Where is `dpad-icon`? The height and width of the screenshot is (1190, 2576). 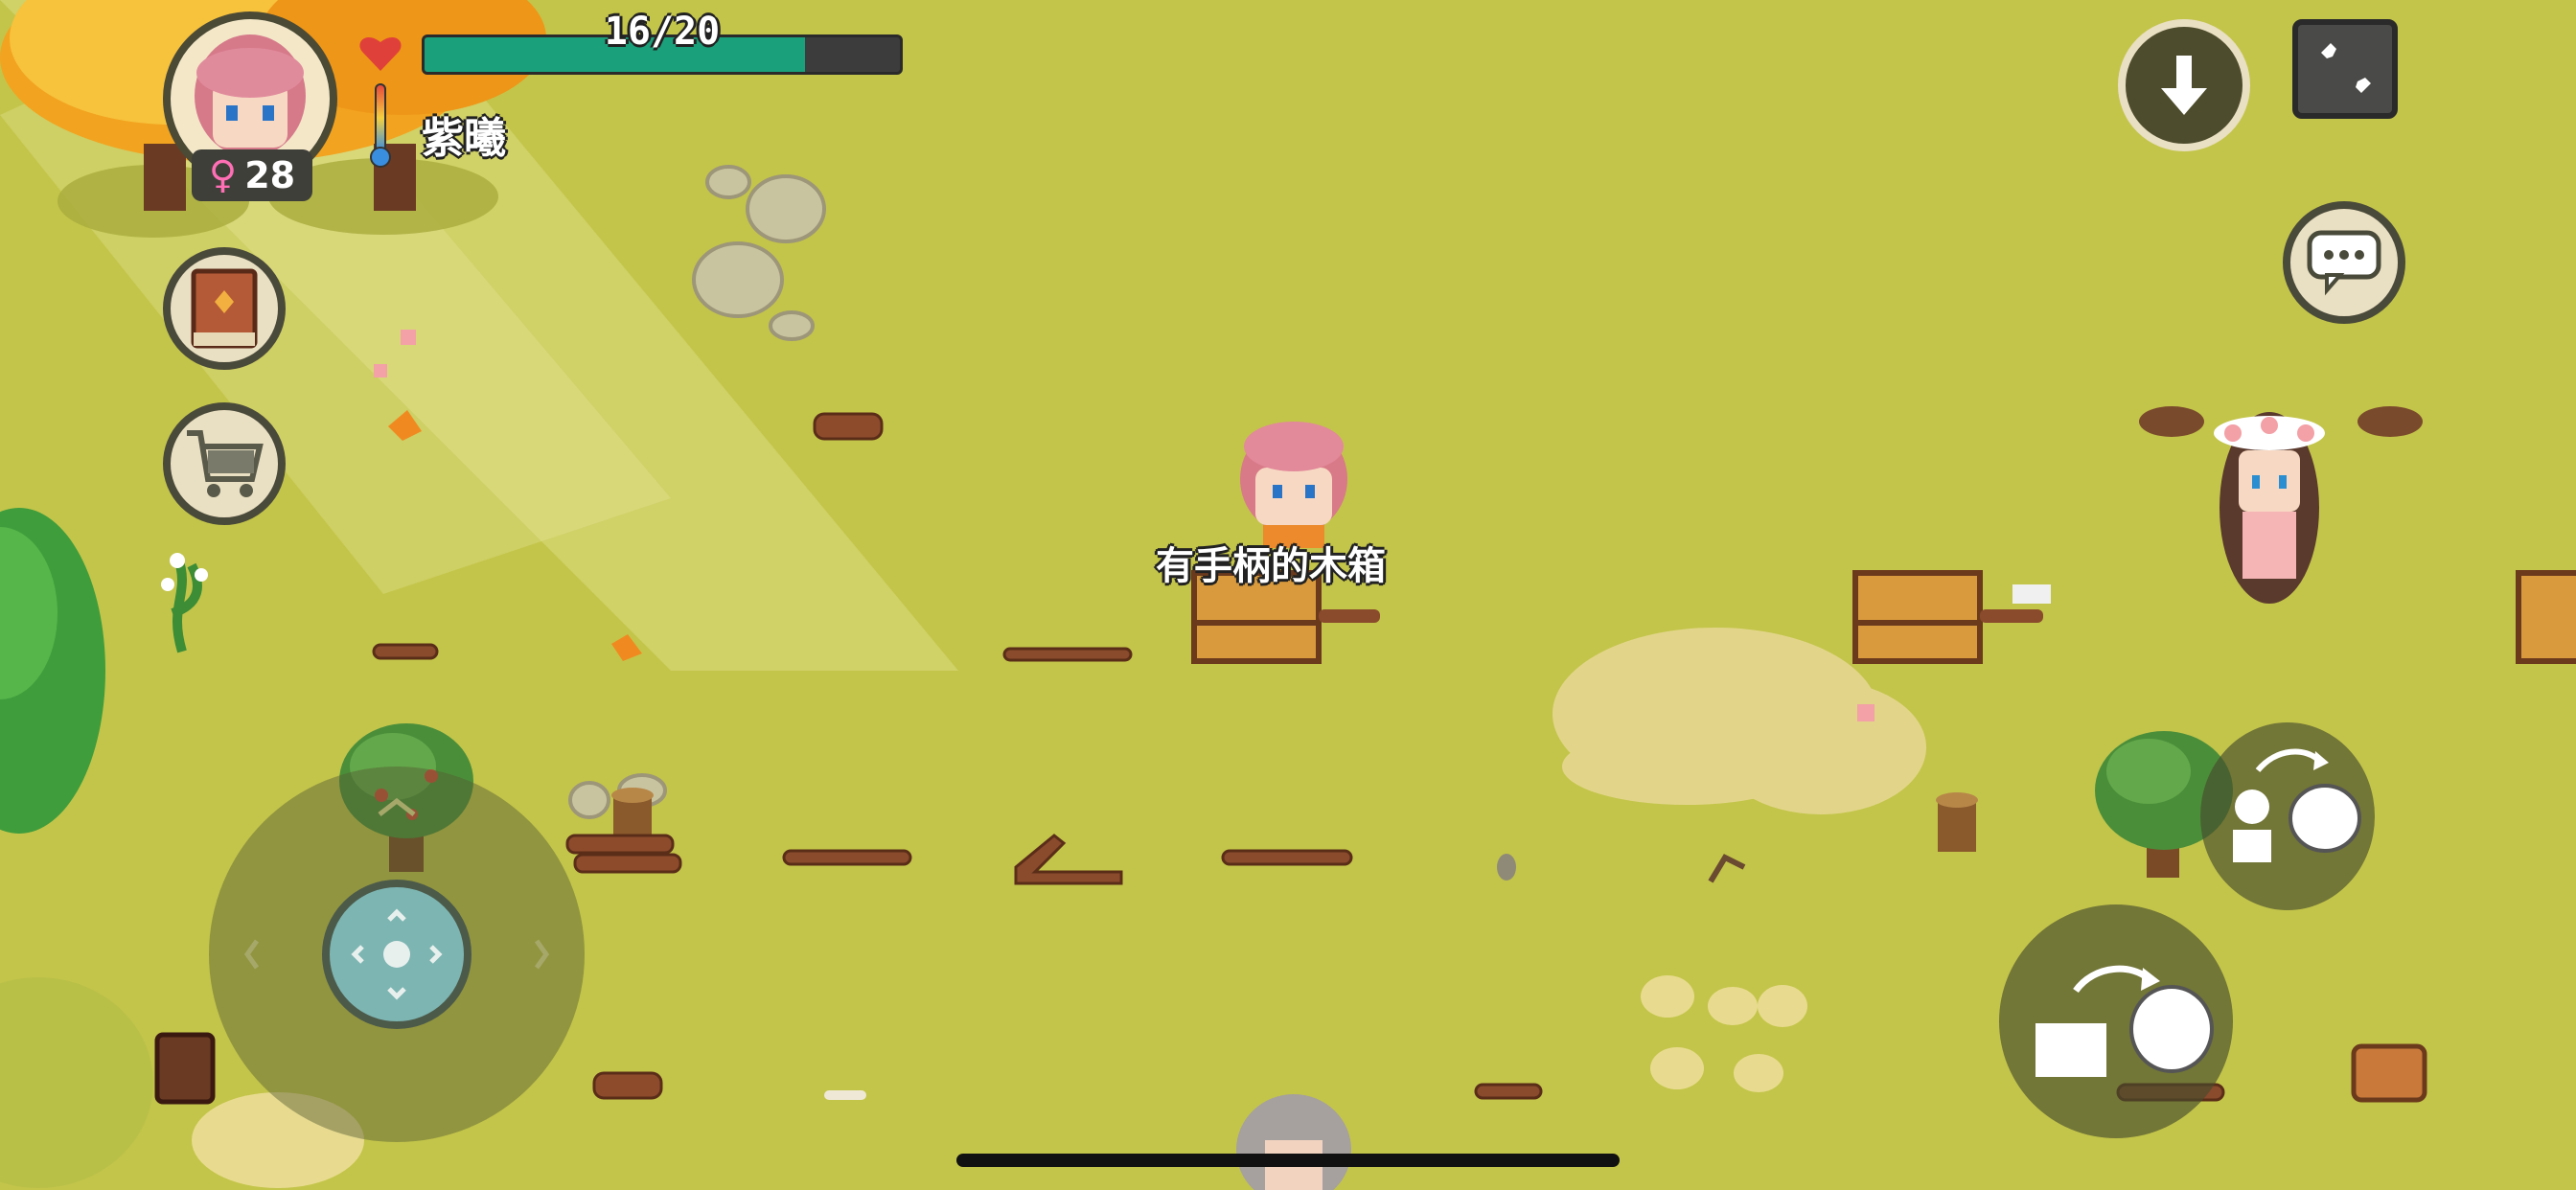
dpad-icon is located at coordinates (397, 954).